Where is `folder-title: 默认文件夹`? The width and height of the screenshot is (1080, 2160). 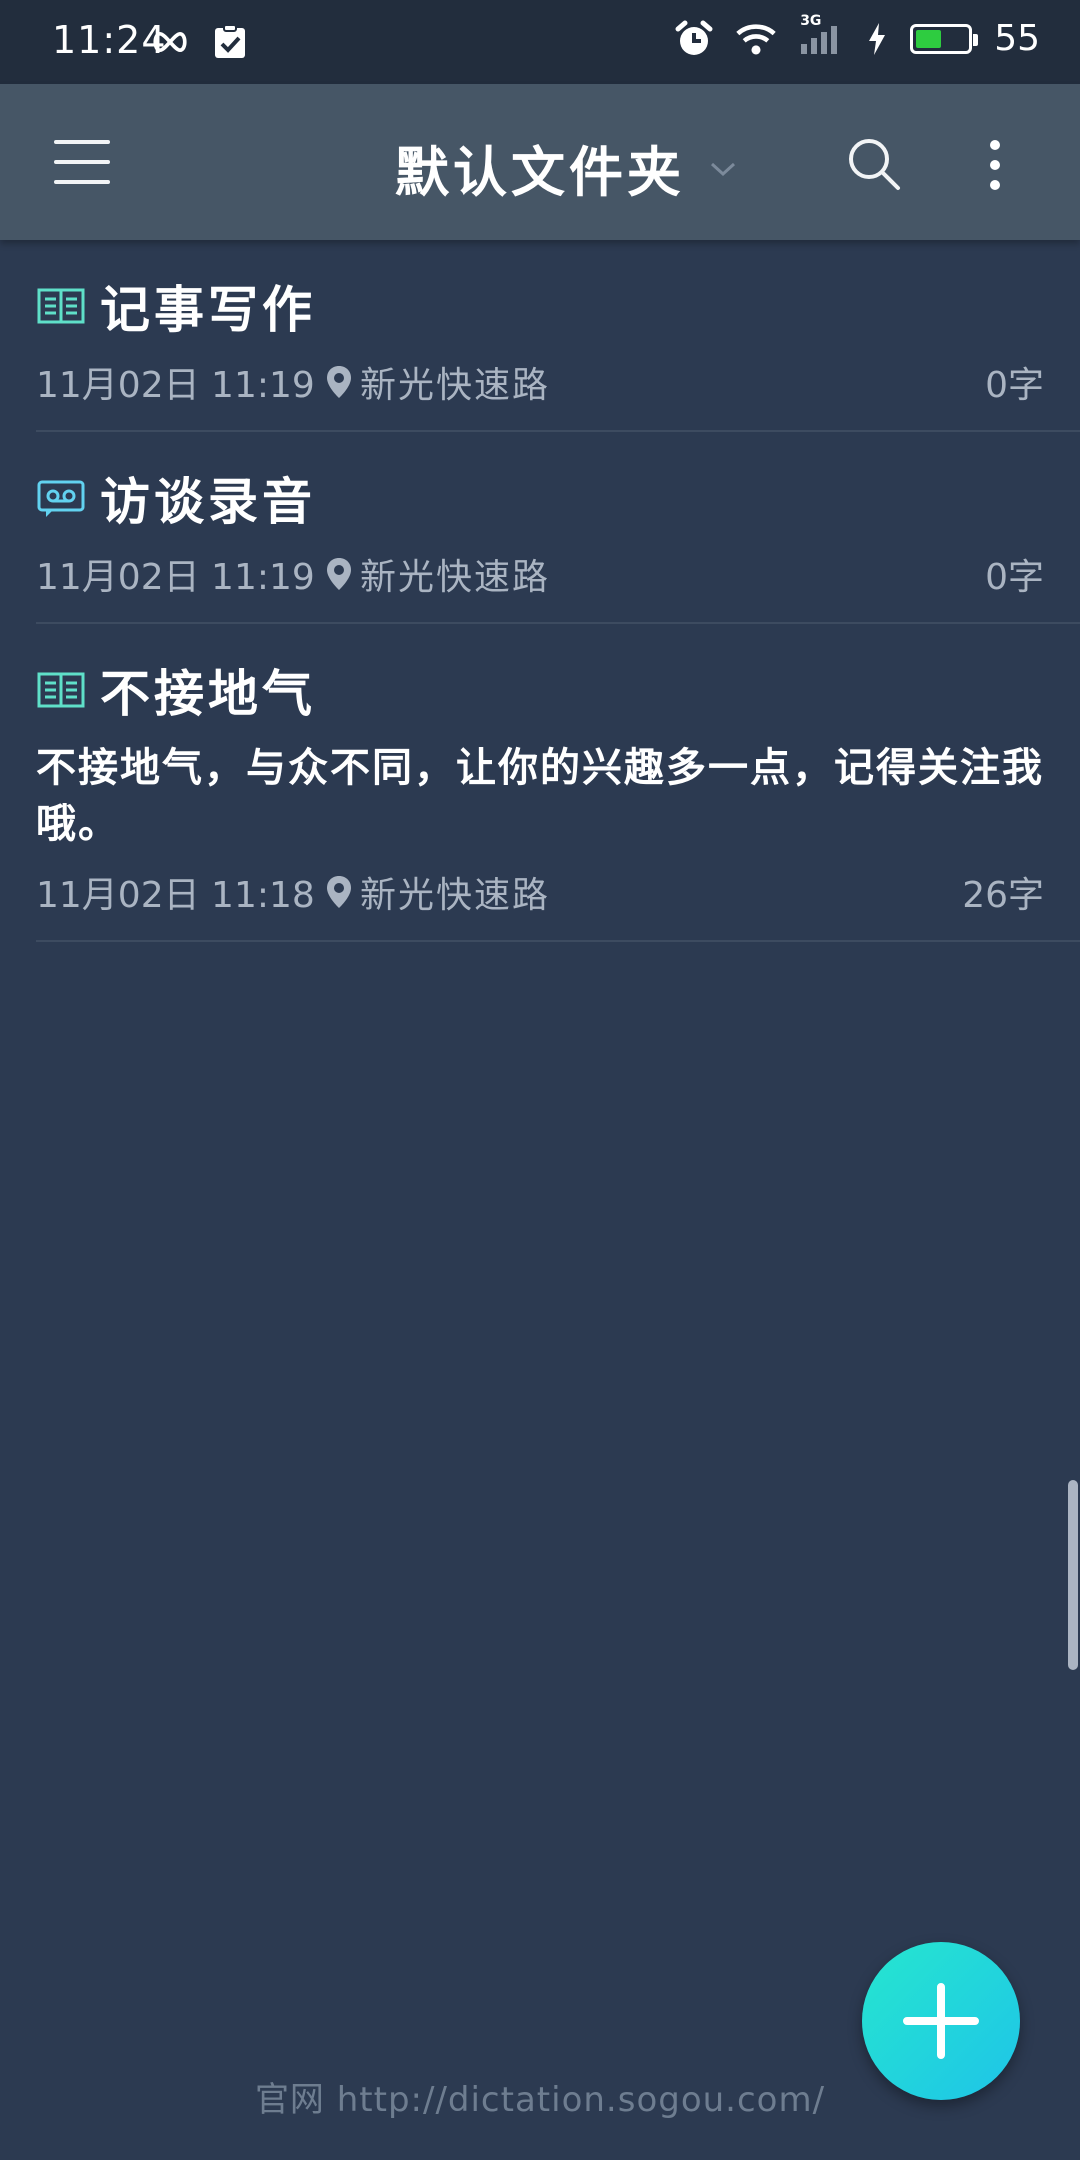
folder-title: 默认文件夹 is located at coordinates (540, 167).